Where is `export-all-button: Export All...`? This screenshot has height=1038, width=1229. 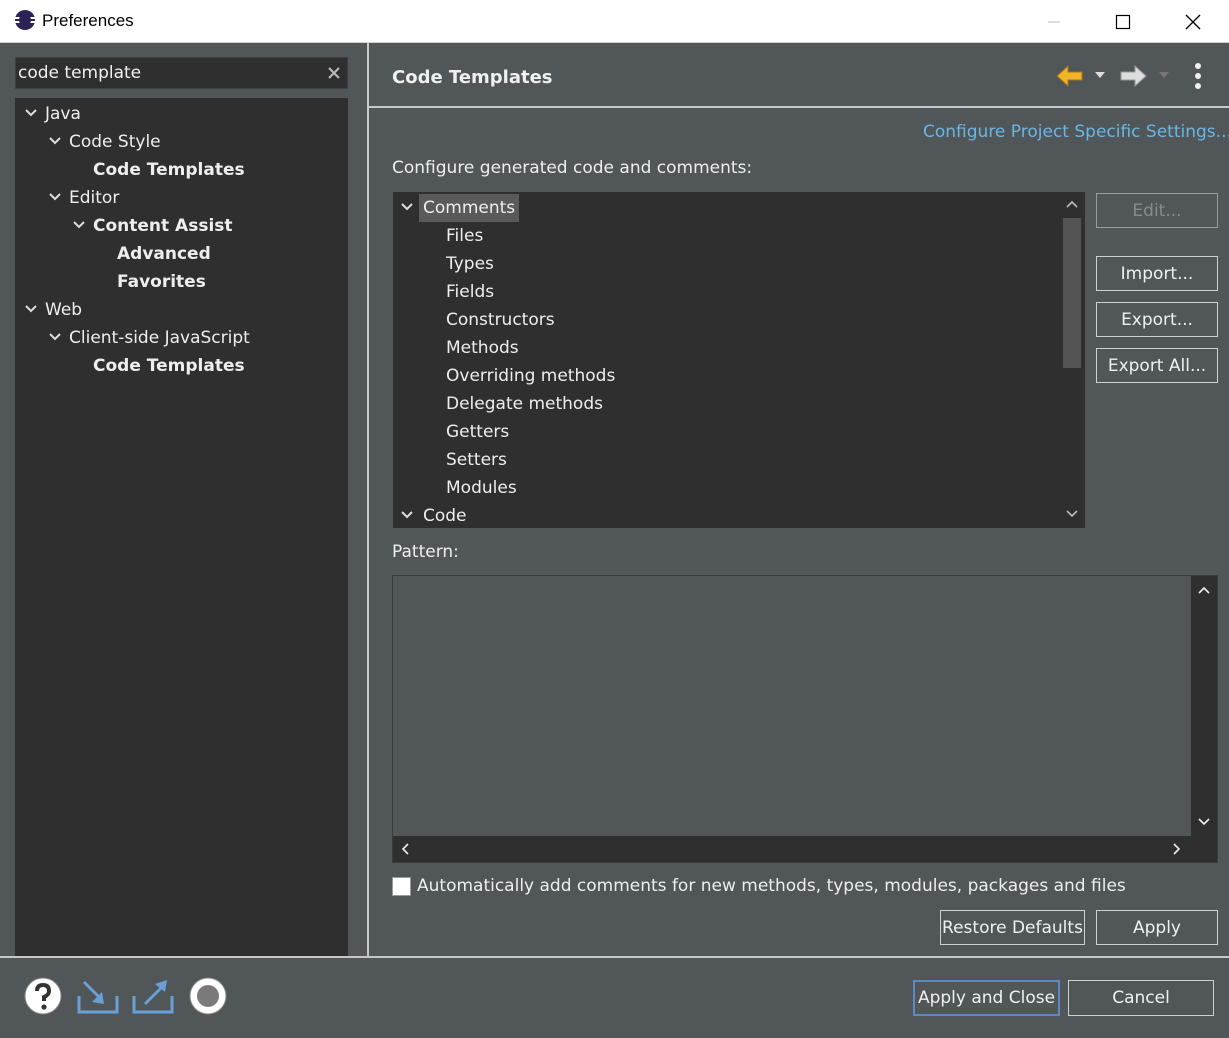
export-all-button: Export All... is located at coordinates (1157, 365).